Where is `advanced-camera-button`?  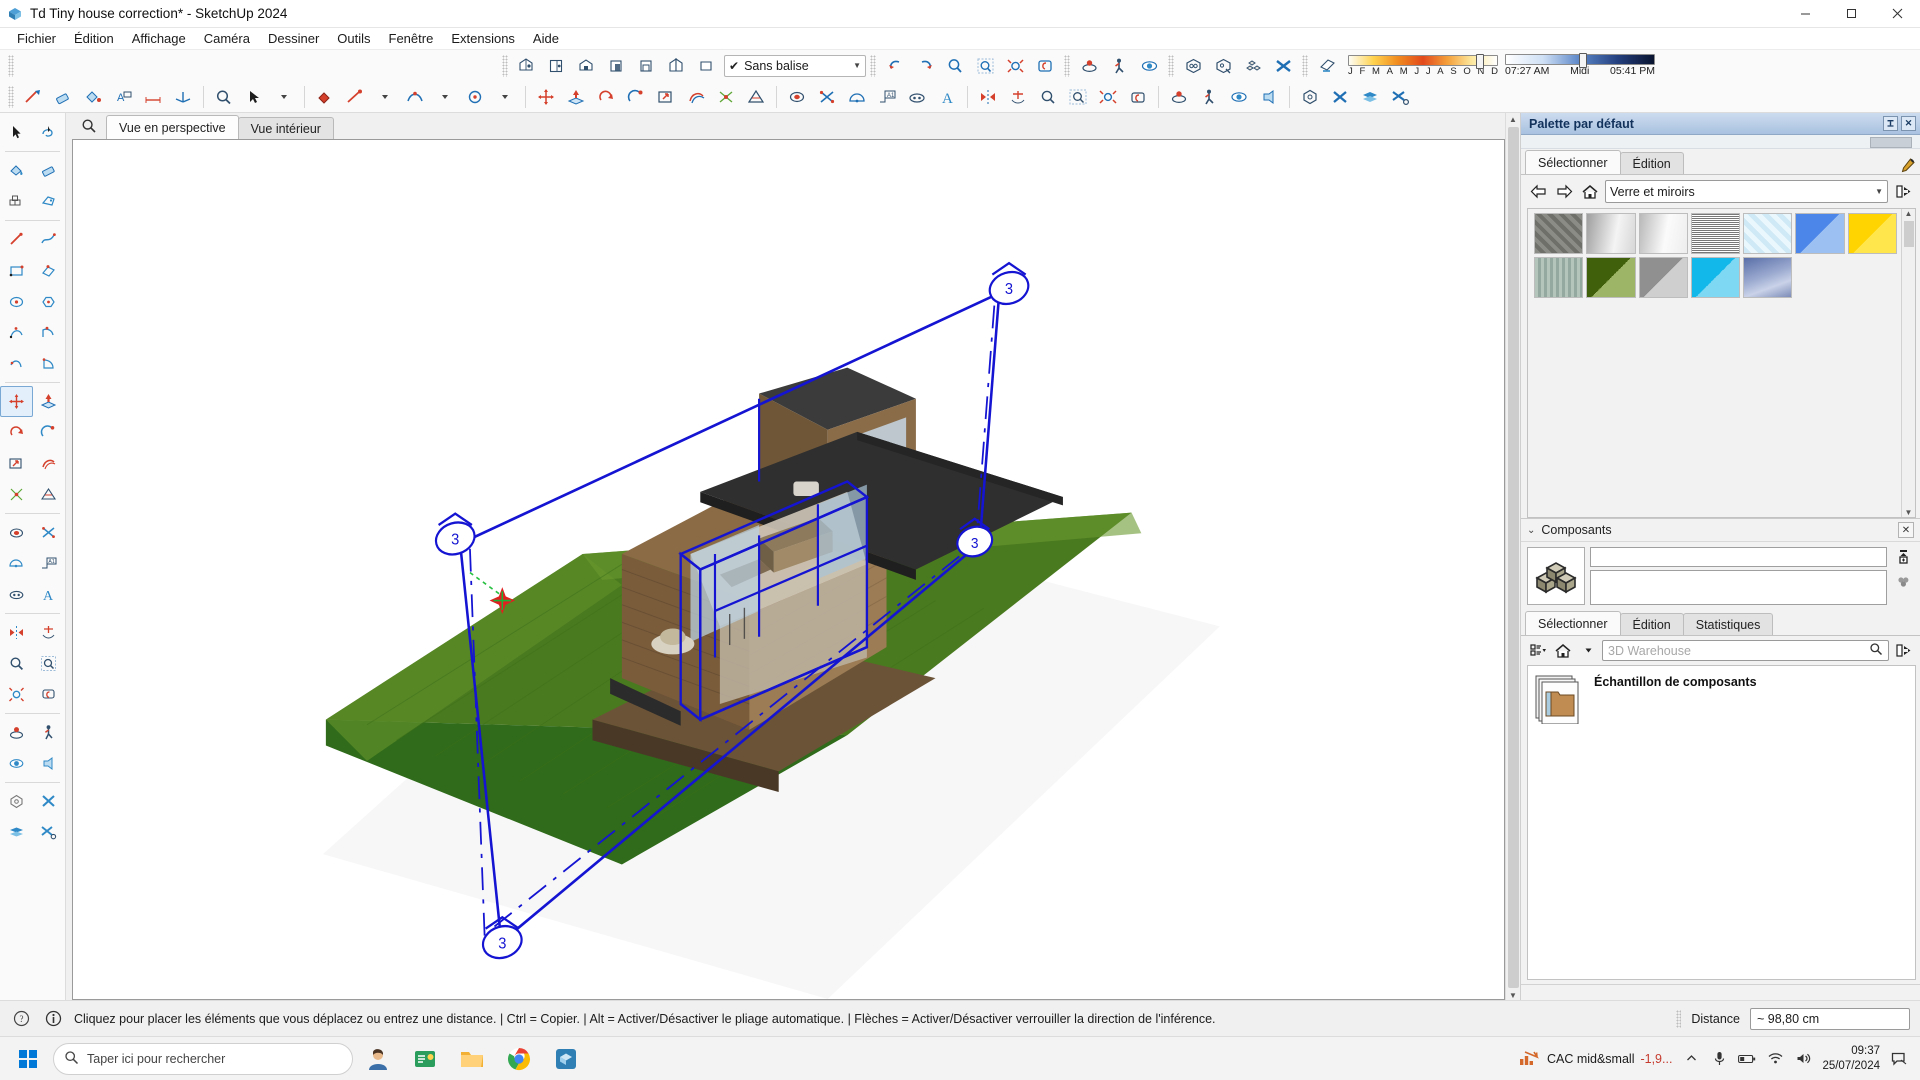 advanced-camera-button is located at coordinates (917, 97).